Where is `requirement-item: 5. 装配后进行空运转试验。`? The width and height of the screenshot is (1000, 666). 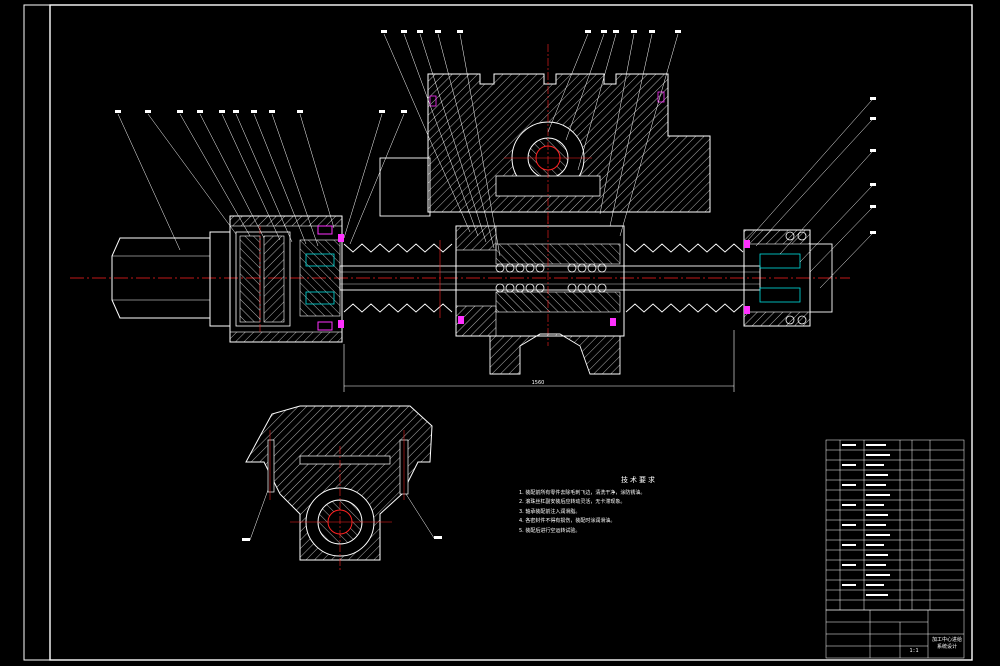
requirement-item: 5. 装配后进行空运转试验。 is located at coordinates (550, 530).